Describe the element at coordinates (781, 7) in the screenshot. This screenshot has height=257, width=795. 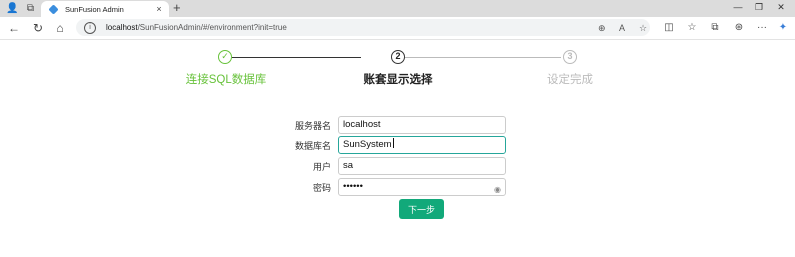
I see `close-window-button: ✕` at that location.